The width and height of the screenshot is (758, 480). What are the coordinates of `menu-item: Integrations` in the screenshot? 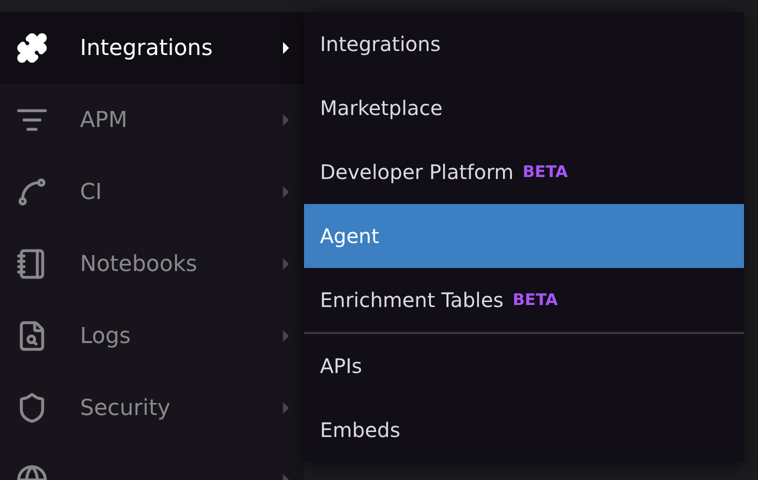 It's located at (524, 44).